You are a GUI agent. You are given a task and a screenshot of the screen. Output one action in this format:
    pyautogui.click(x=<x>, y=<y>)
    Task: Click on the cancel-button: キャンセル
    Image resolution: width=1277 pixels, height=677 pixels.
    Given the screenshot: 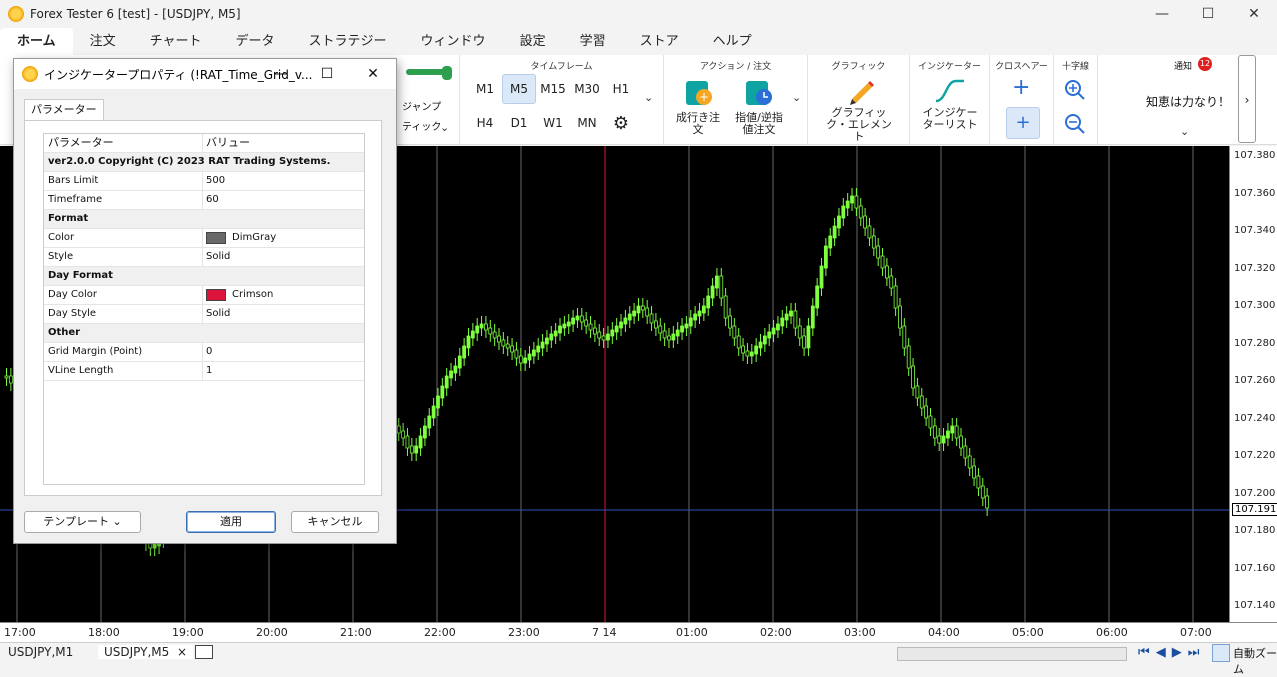 What is the action you would take?
    pyautogui.click(x=335, y=522)
    